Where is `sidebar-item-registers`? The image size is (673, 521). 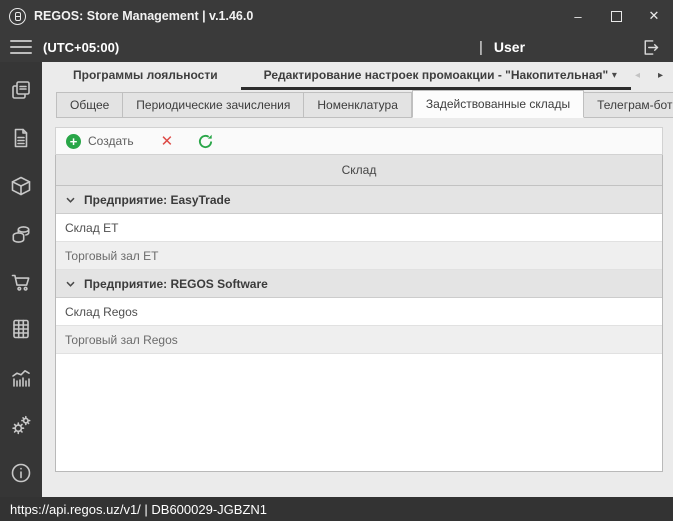
sidebar-item-registers is located at coordinates (21, 329).